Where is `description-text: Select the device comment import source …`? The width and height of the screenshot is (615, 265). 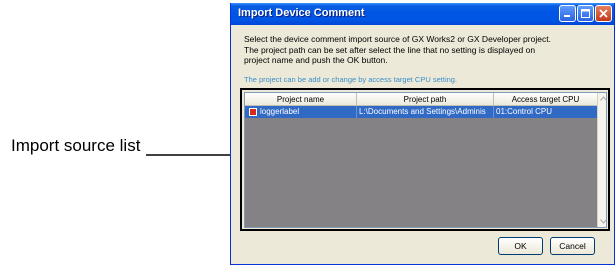
description-text: Select the device comment import source … is located at coordinates (397, 49).